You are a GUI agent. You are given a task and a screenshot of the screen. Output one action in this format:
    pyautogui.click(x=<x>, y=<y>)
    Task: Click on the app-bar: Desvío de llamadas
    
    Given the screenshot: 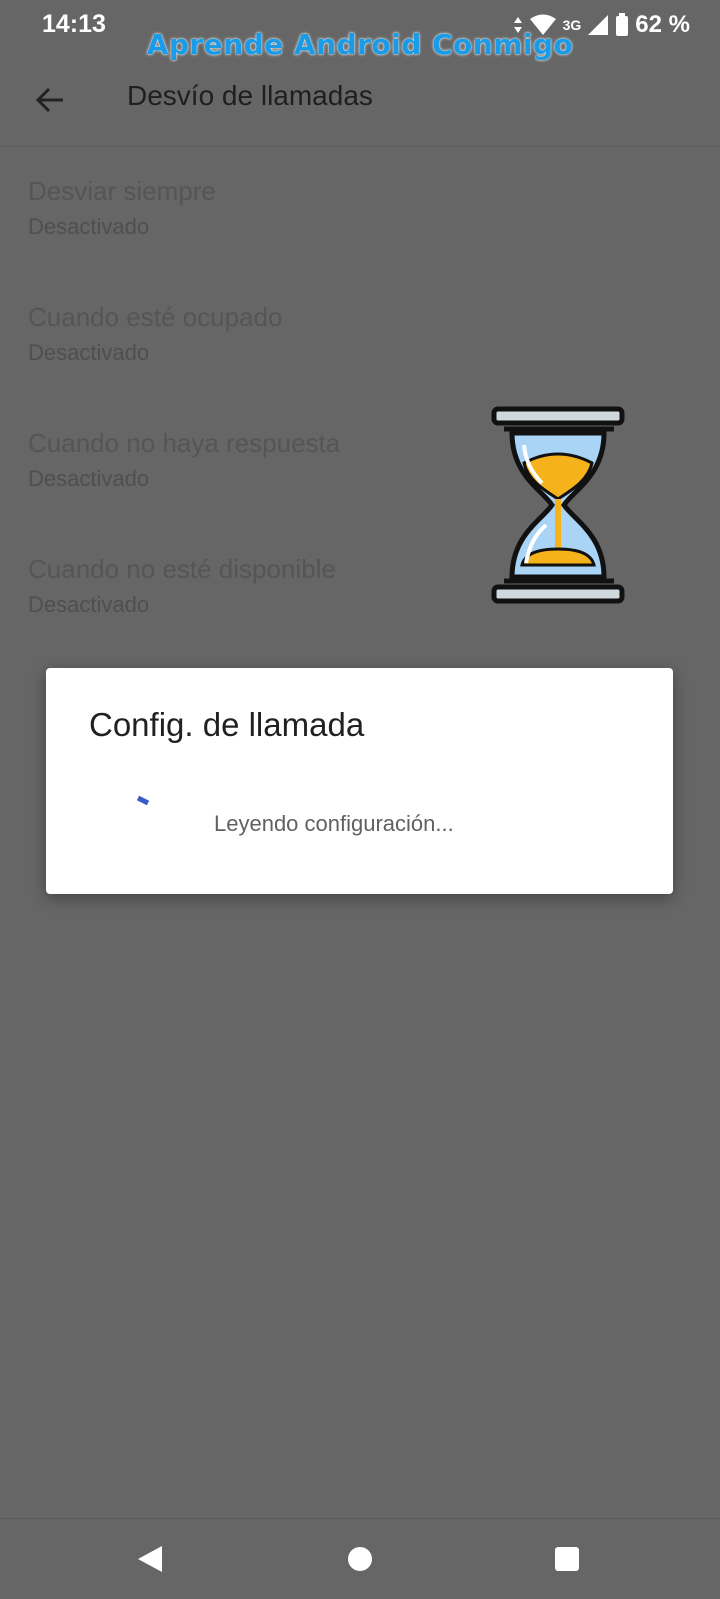 What is the action you would take?
    pyautogui.click(x=360, y=103)
    